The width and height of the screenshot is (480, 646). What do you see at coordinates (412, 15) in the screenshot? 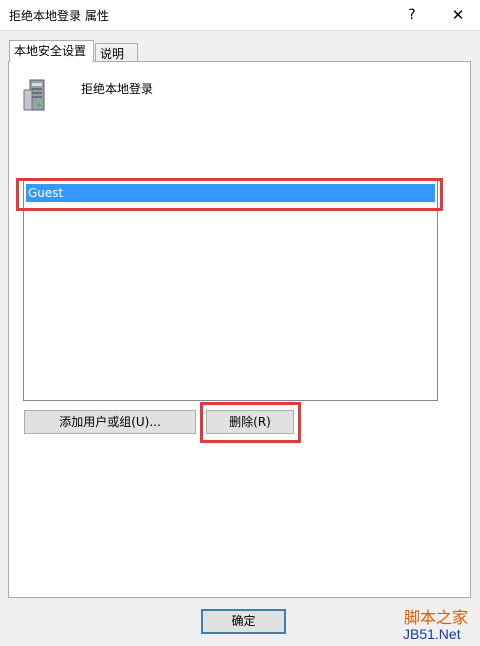
I see `help-button: ?` at bounding box center [412, 15].